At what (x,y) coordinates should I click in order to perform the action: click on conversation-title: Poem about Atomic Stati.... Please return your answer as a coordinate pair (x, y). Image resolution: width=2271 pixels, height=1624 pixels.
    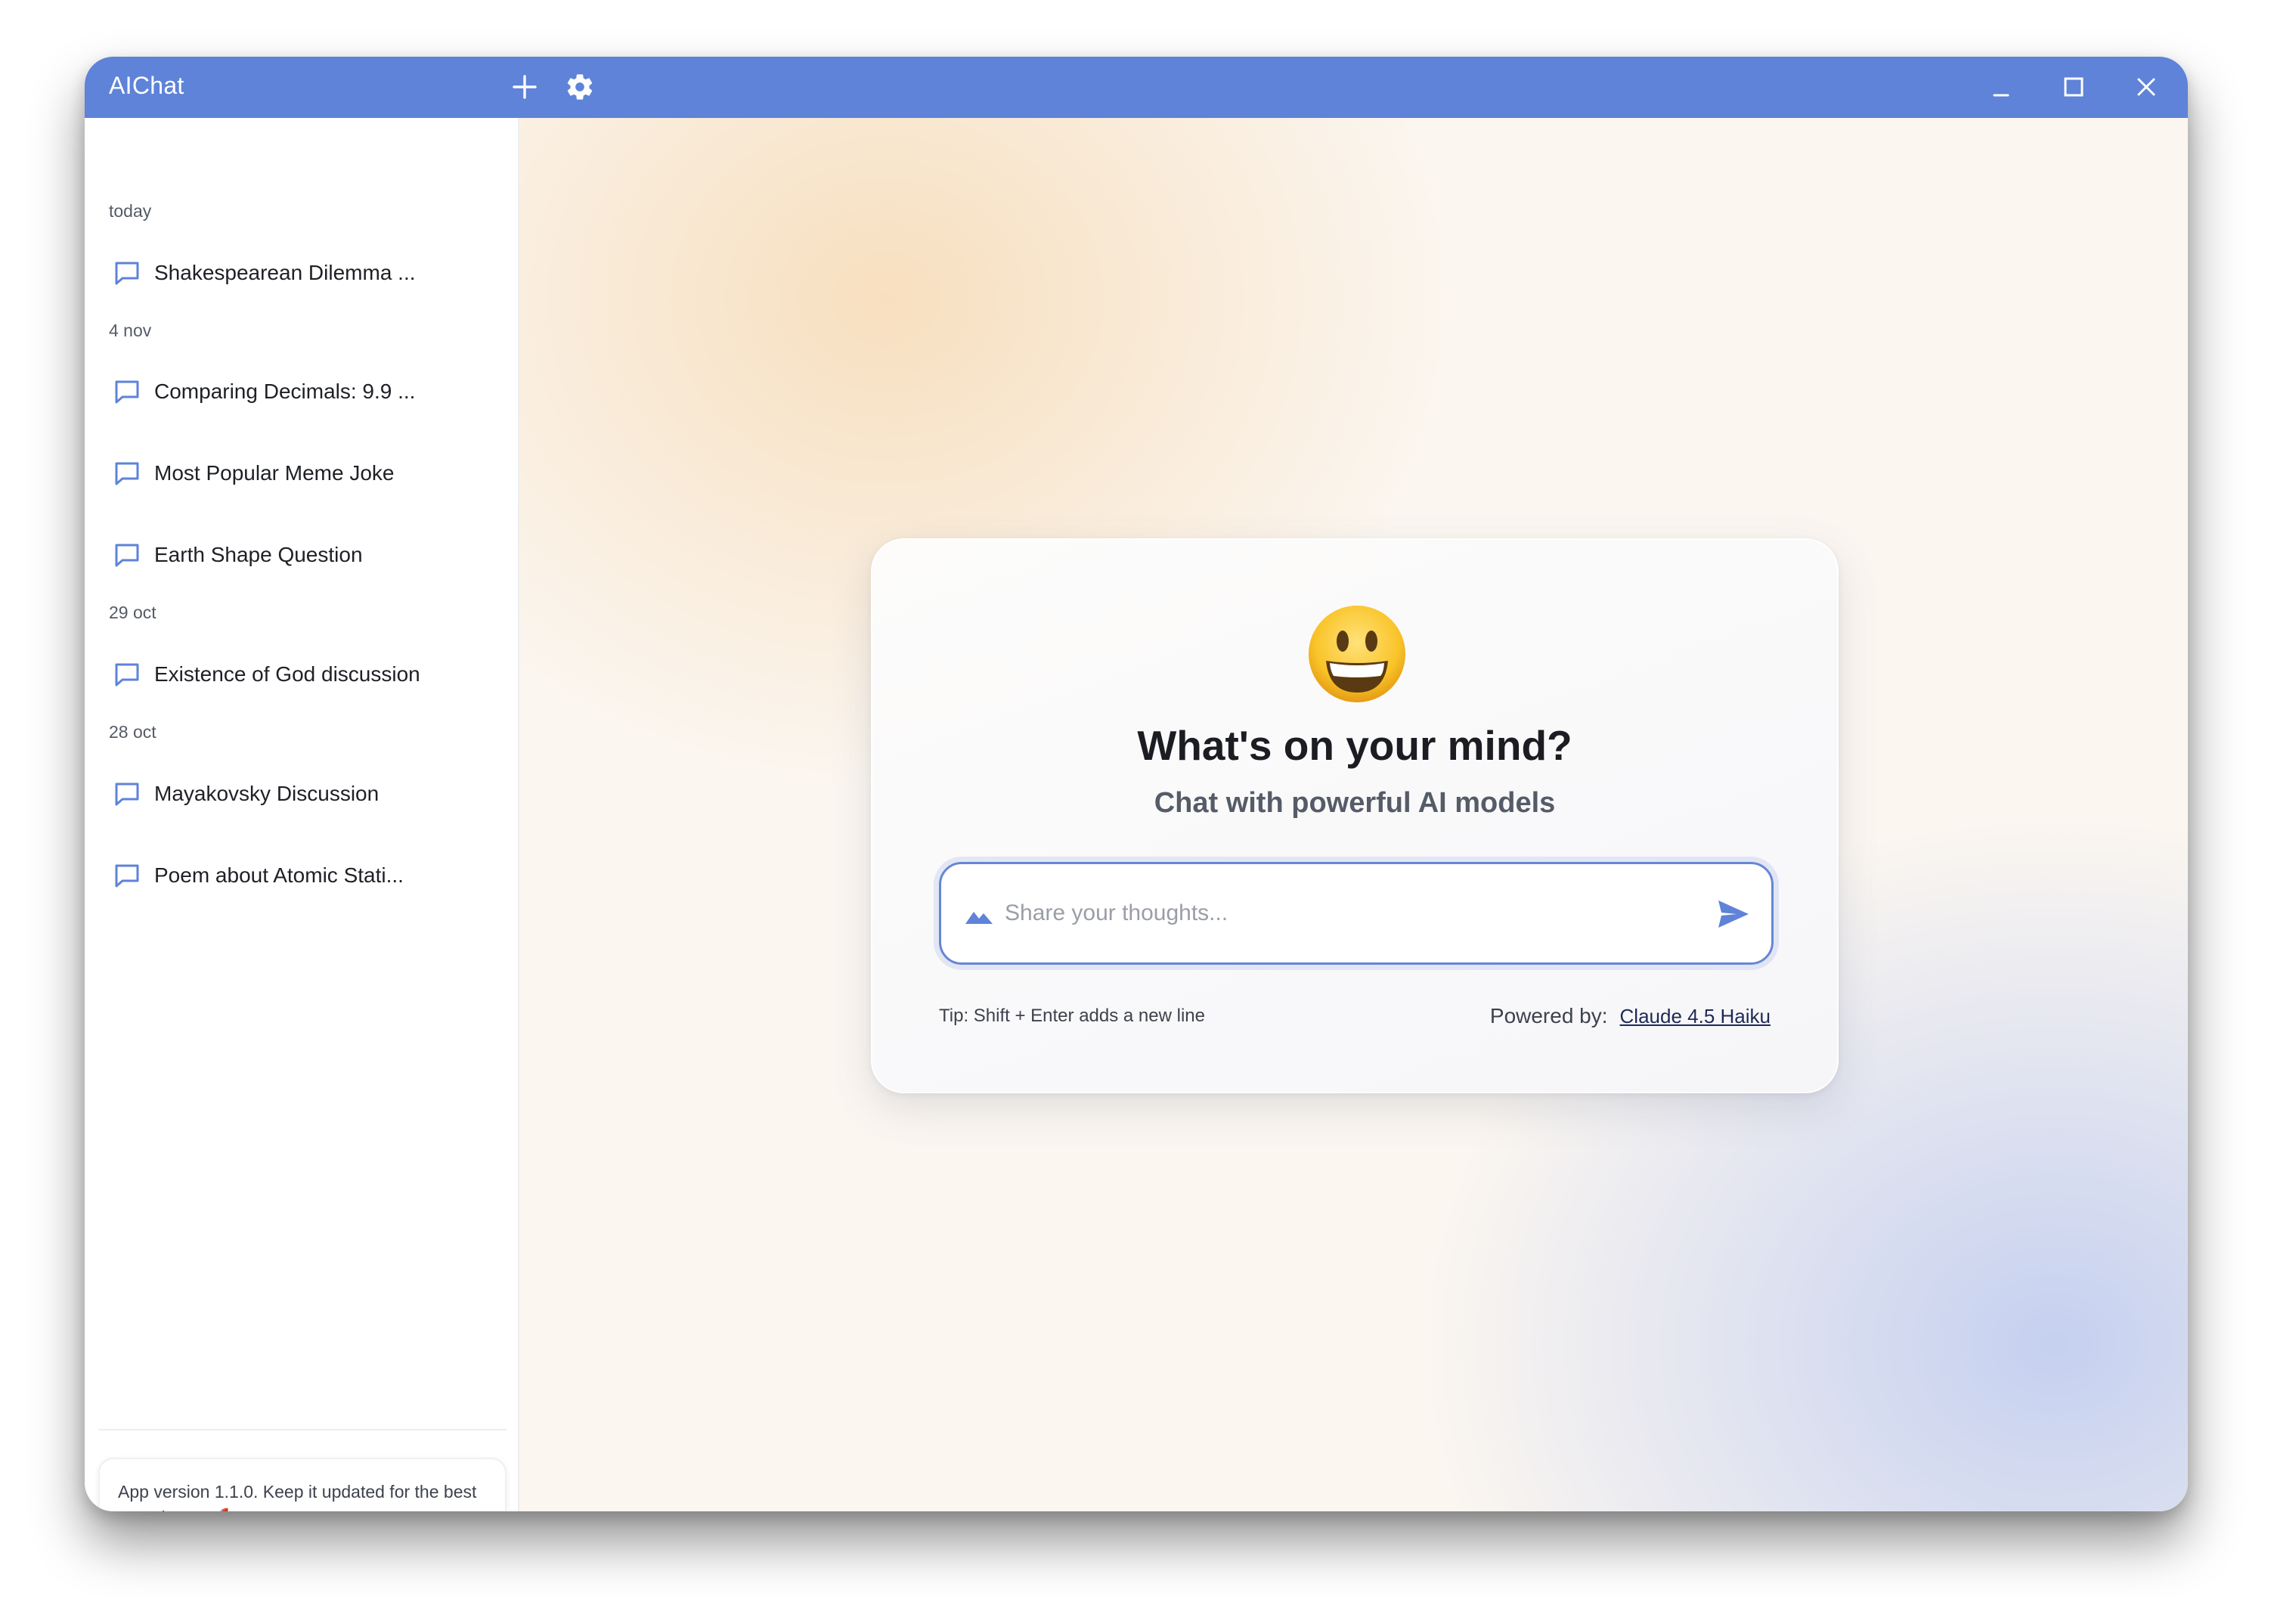
    Looking at the image, I should click on (279, 875).